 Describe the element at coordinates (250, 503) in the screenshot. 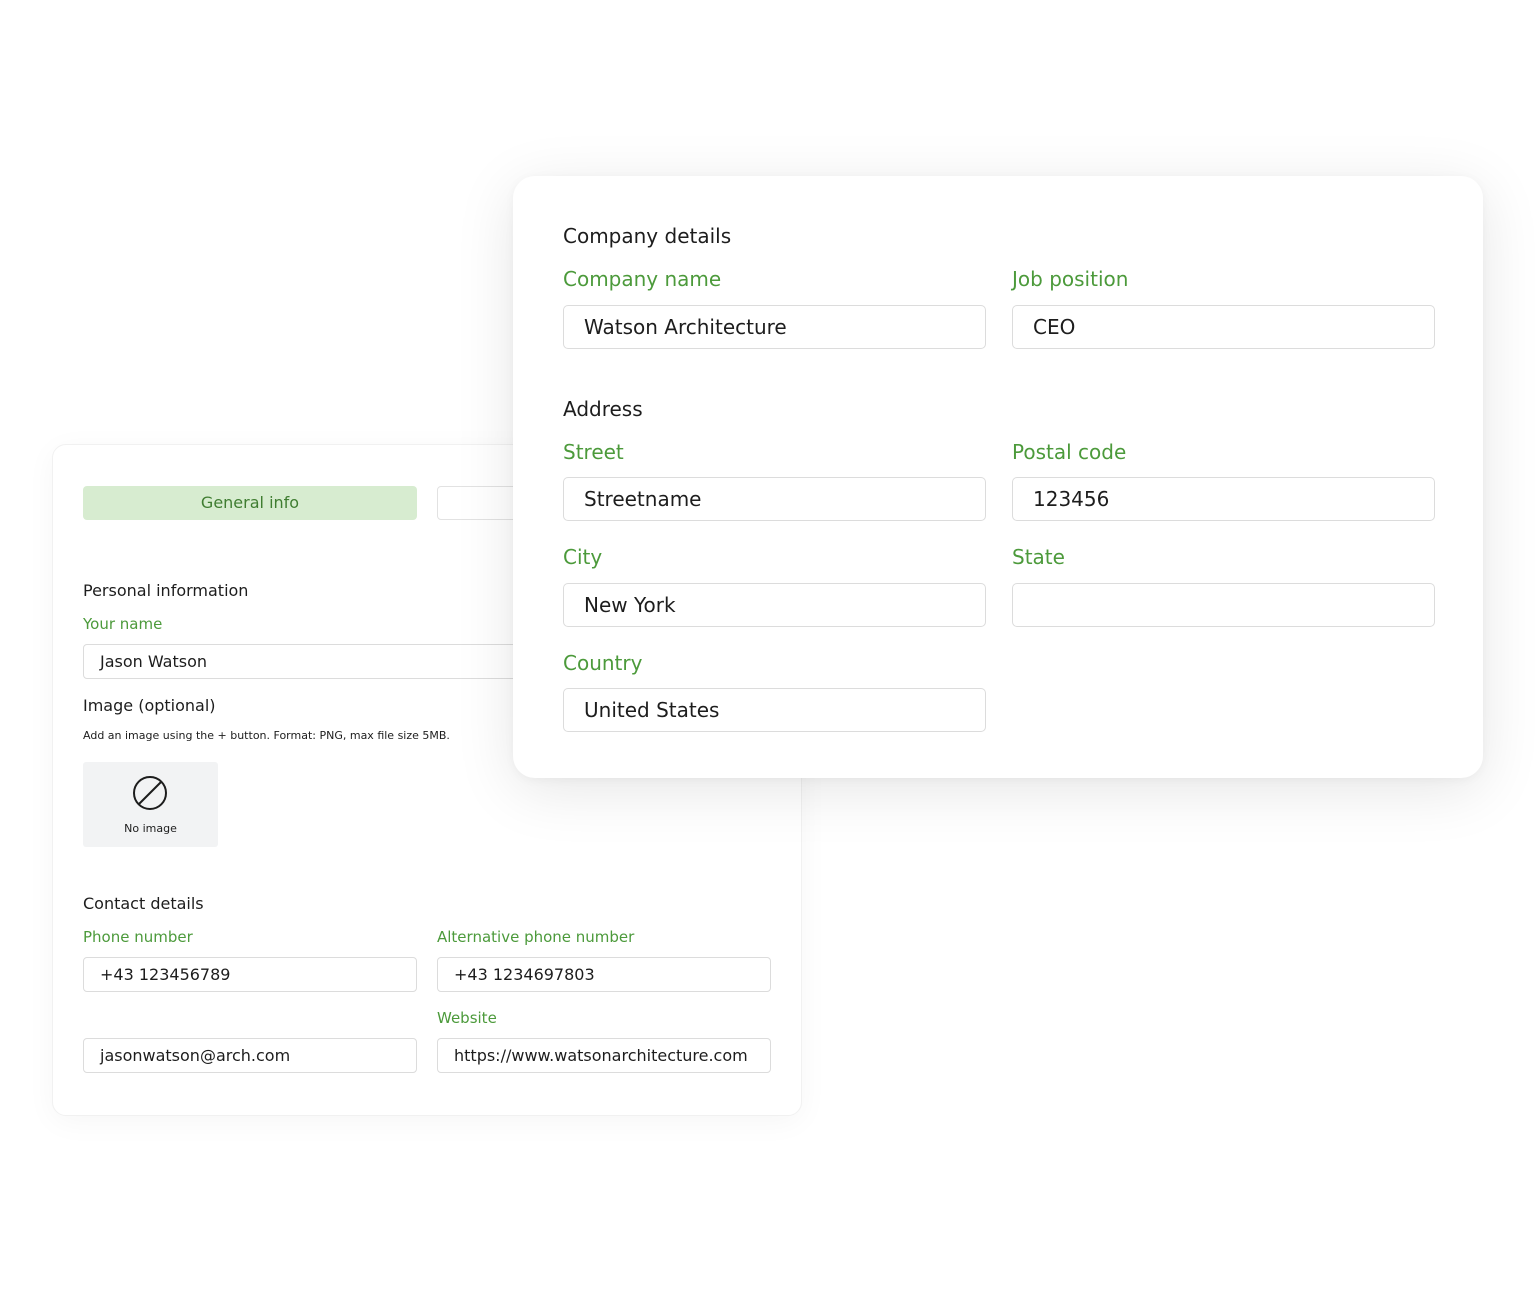

I see `tab-general-info: General info` at that location.